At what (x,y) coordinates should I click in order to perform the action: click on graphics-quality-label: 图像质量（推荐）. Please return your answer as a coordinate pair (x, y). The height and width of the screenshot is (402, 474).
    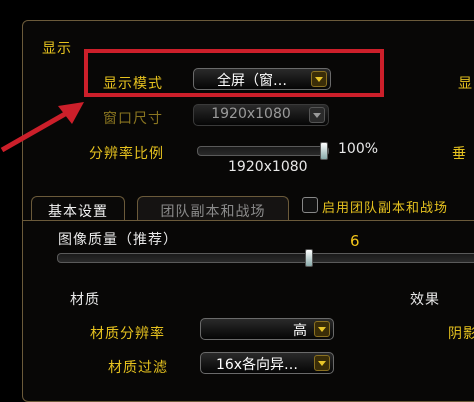
    Looking at the image, I should click on (118, 240).